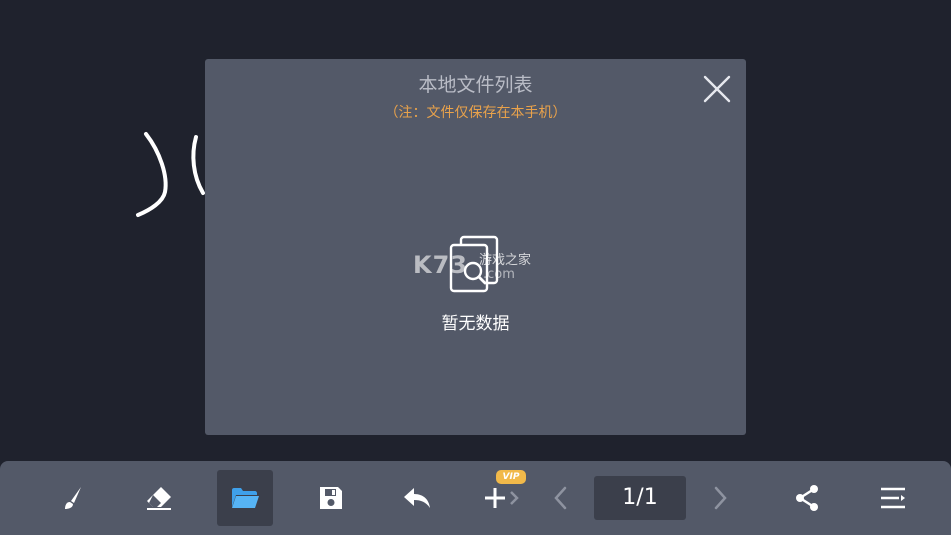 The width and height of the screenshot is (951, 535). I want to click on bottom-toolbar: VIP 1/1, so click(475, 498).